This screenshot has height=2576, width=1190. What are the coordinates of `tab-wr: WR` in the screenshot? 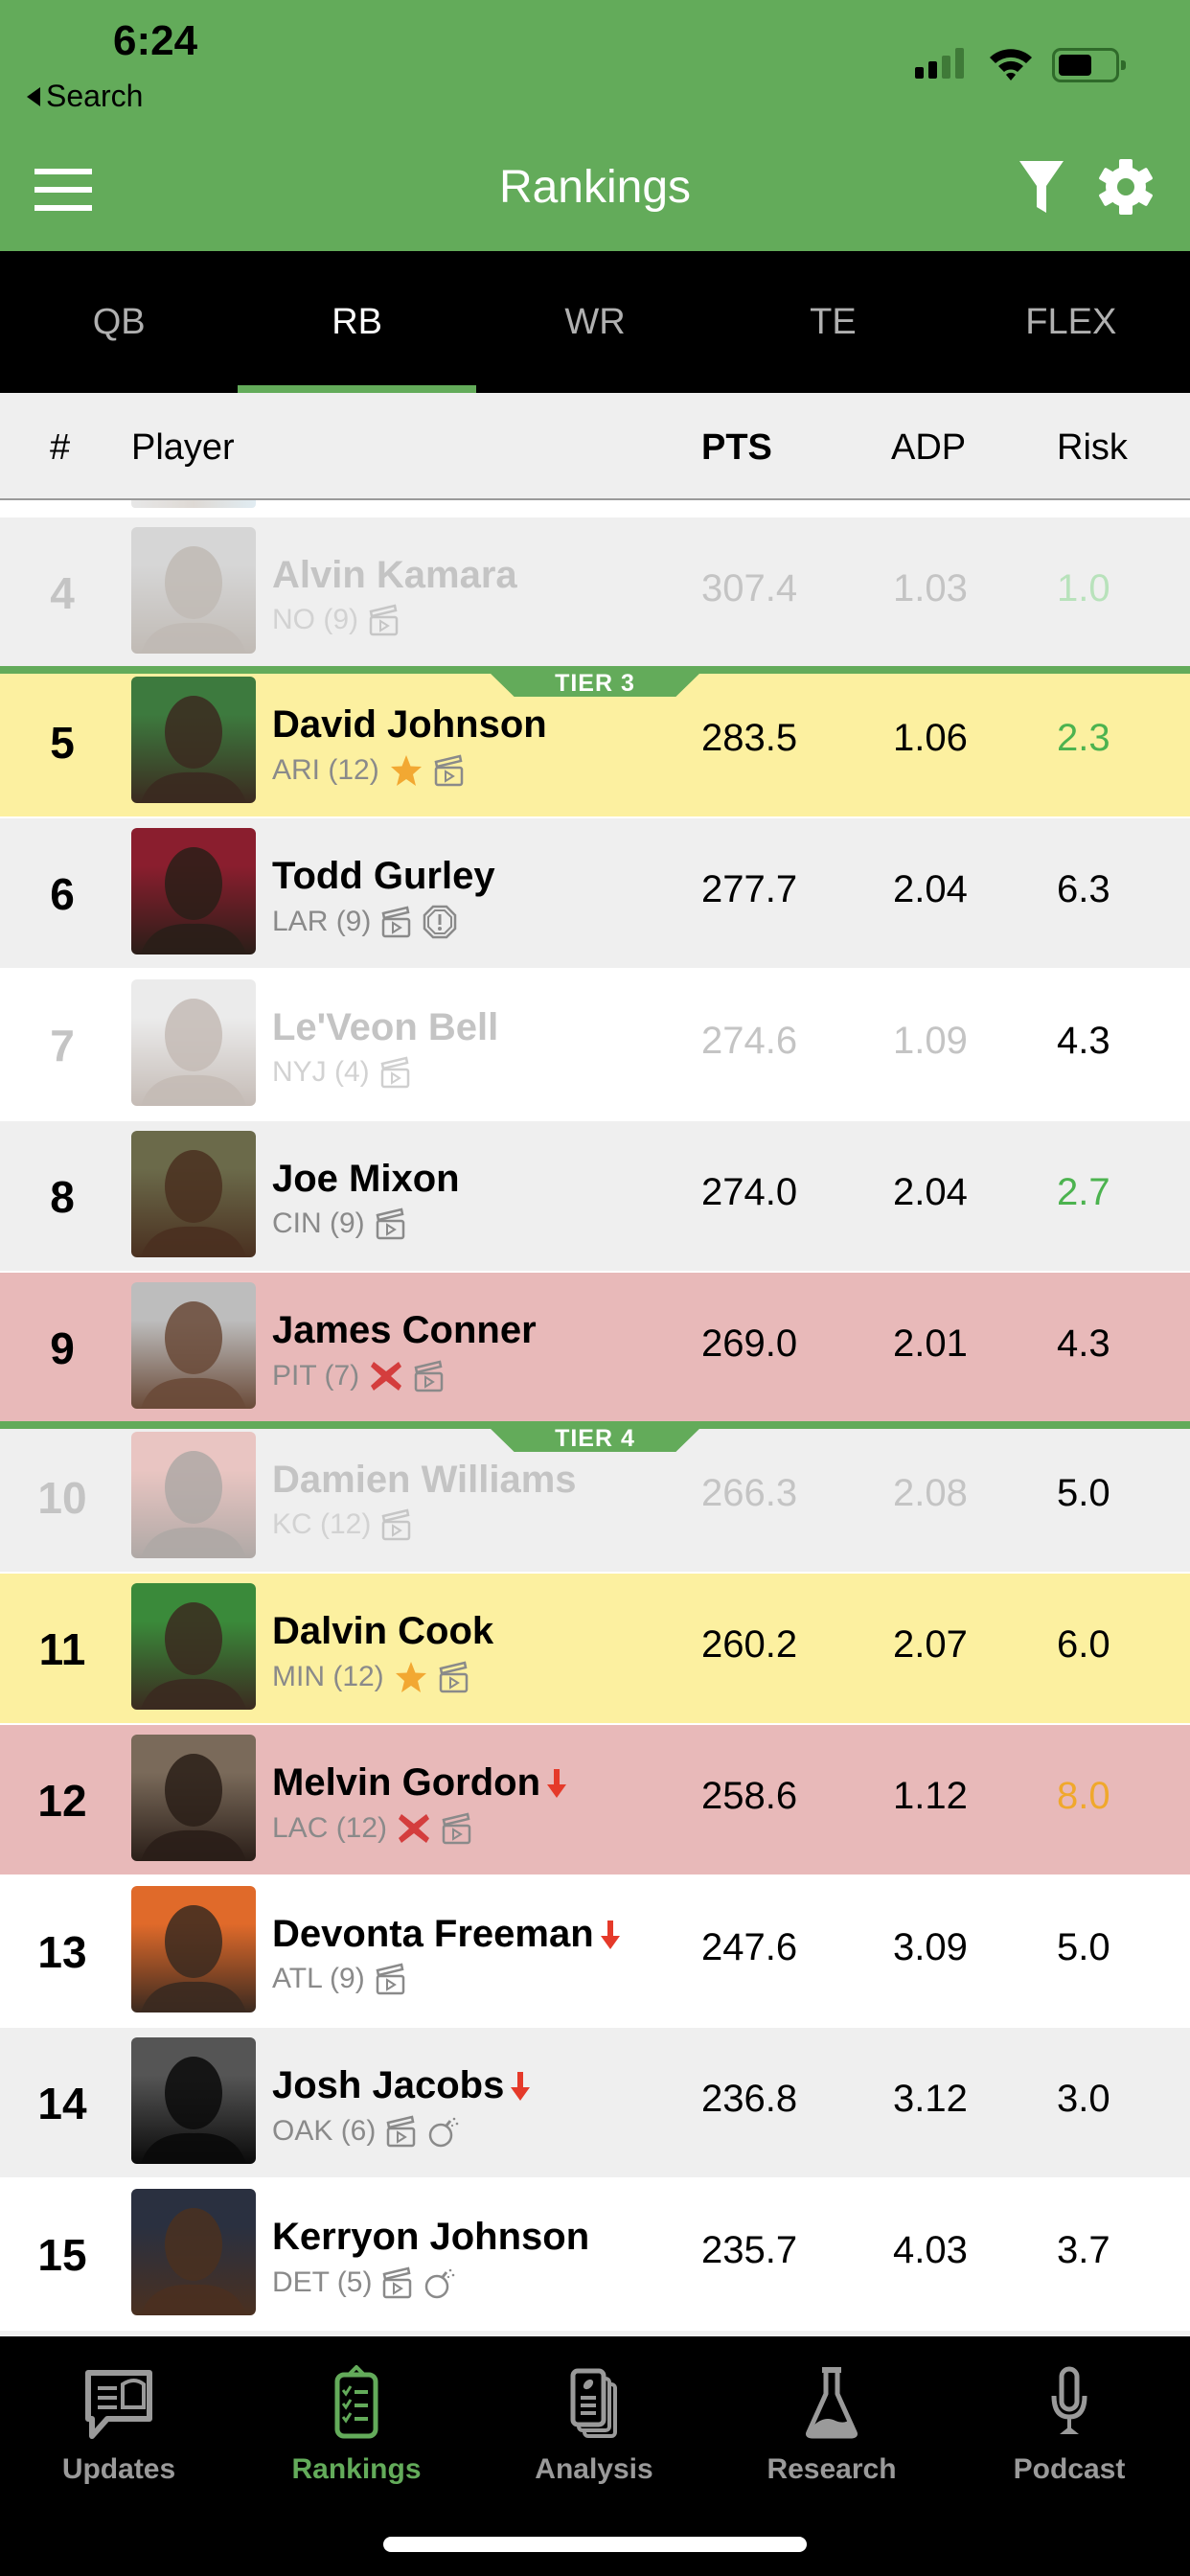 It's located at (595, 322).